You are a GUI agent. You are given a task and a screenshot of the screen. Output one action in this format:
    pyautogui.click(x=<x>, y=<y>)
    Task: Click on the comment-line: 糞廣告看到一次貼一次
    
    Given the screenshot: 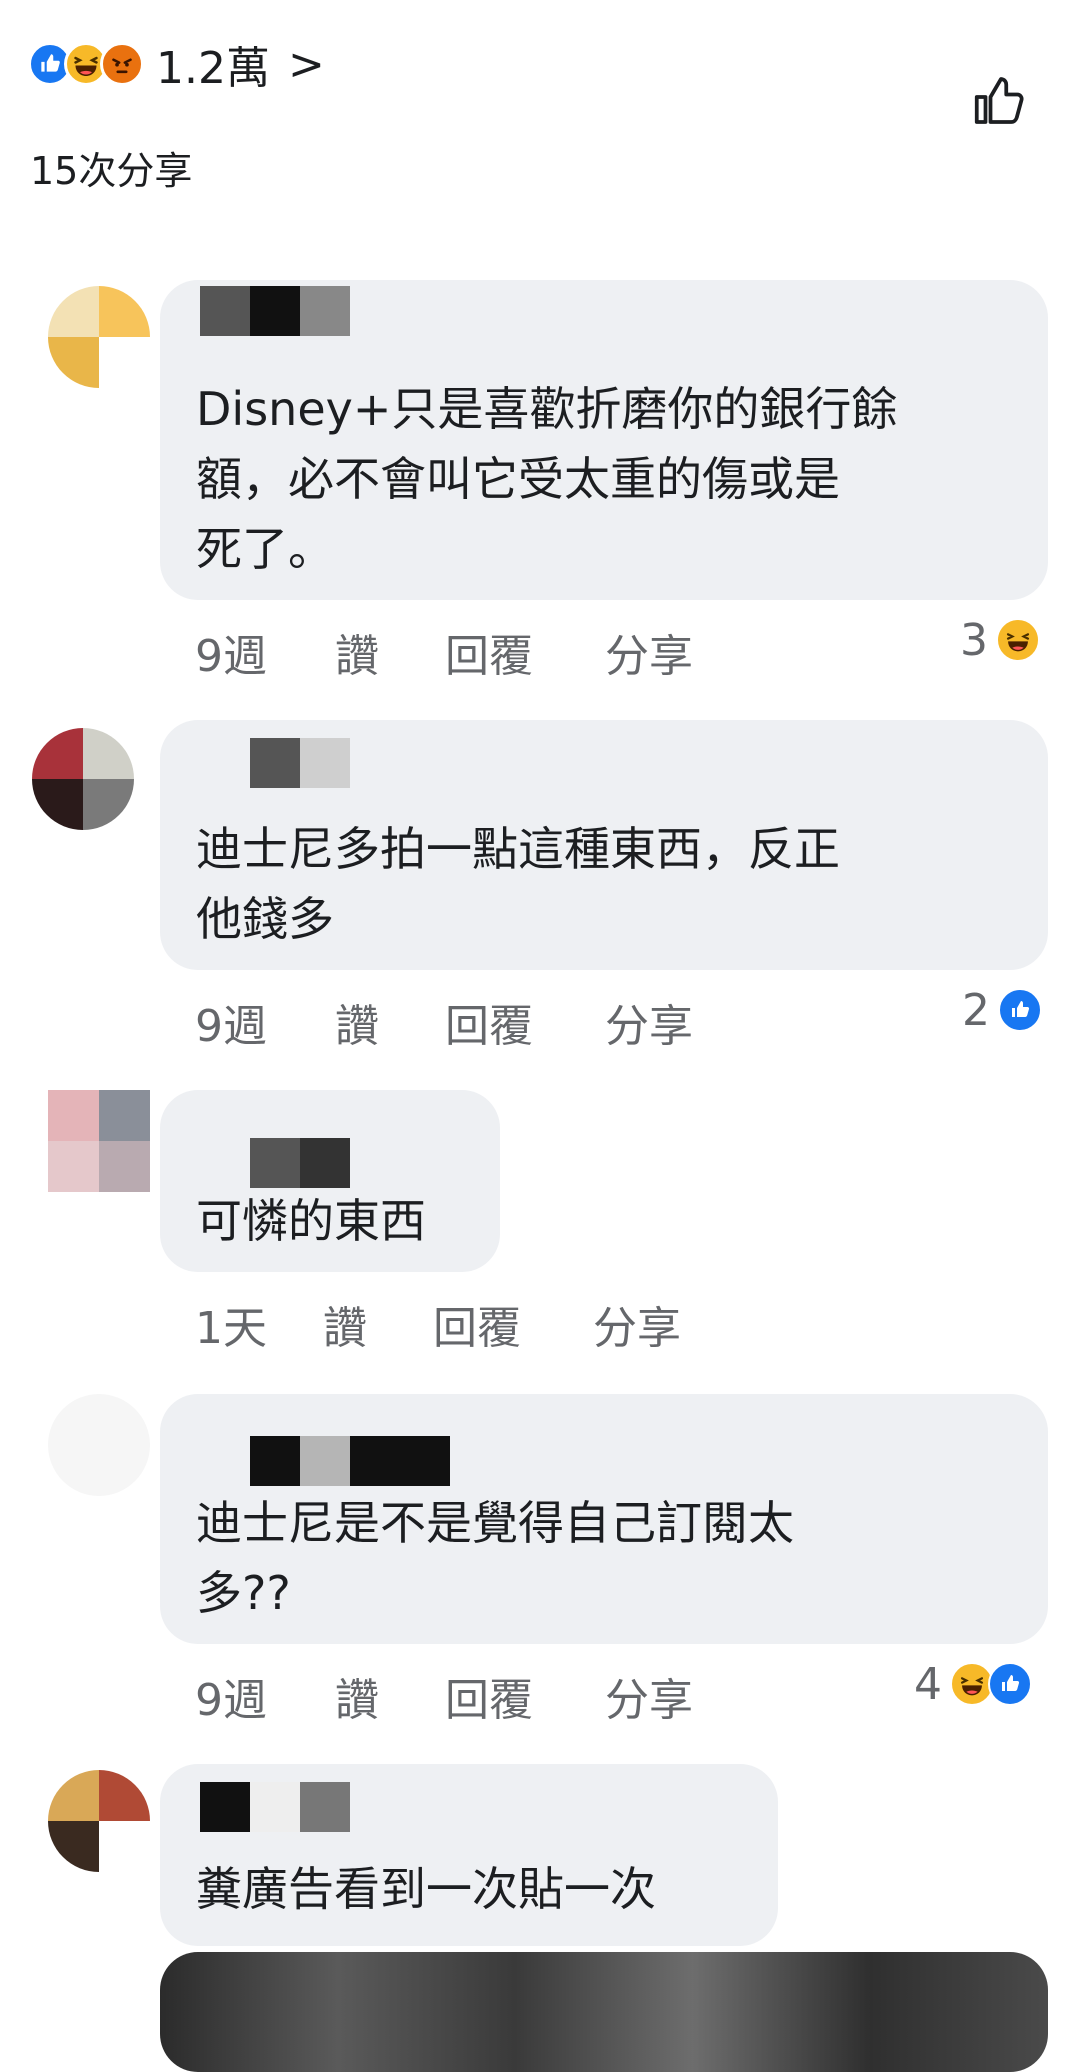 What is the action you would take?
    pyautogui.click(x=426, y=1889)
    